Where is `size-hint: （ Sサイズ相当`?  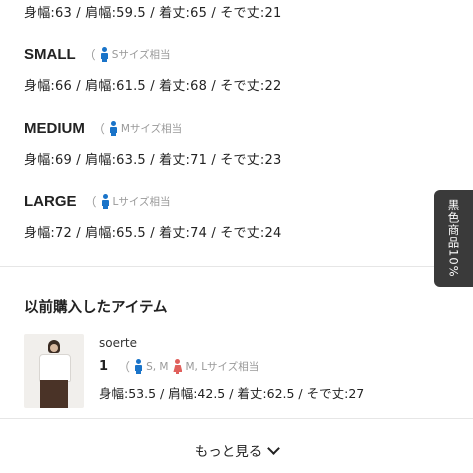 size-hint: （ Sサイズ相当 is located at coordinates (127, 54).